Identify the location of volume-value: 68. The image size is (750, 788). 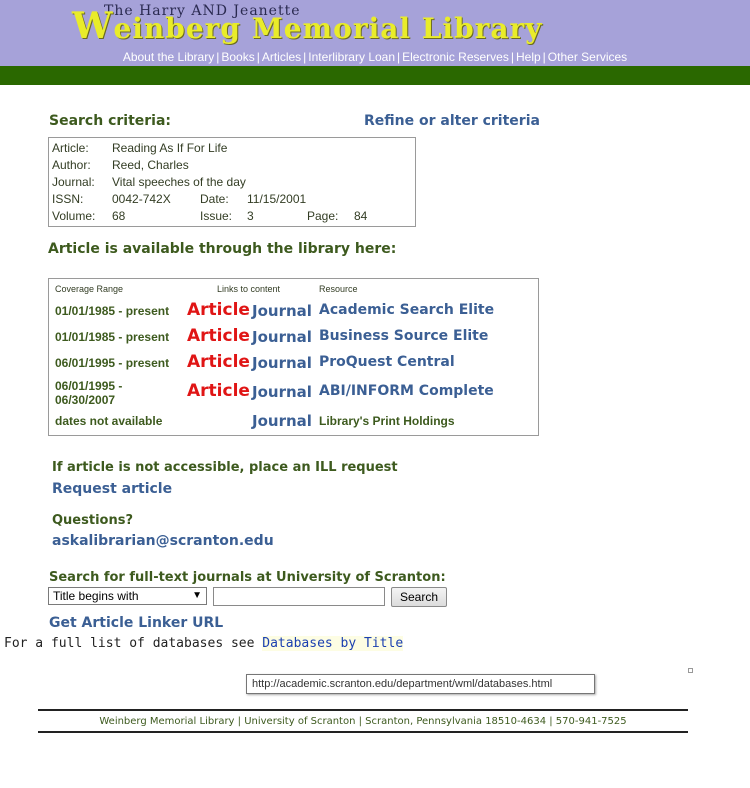
(119, 216).